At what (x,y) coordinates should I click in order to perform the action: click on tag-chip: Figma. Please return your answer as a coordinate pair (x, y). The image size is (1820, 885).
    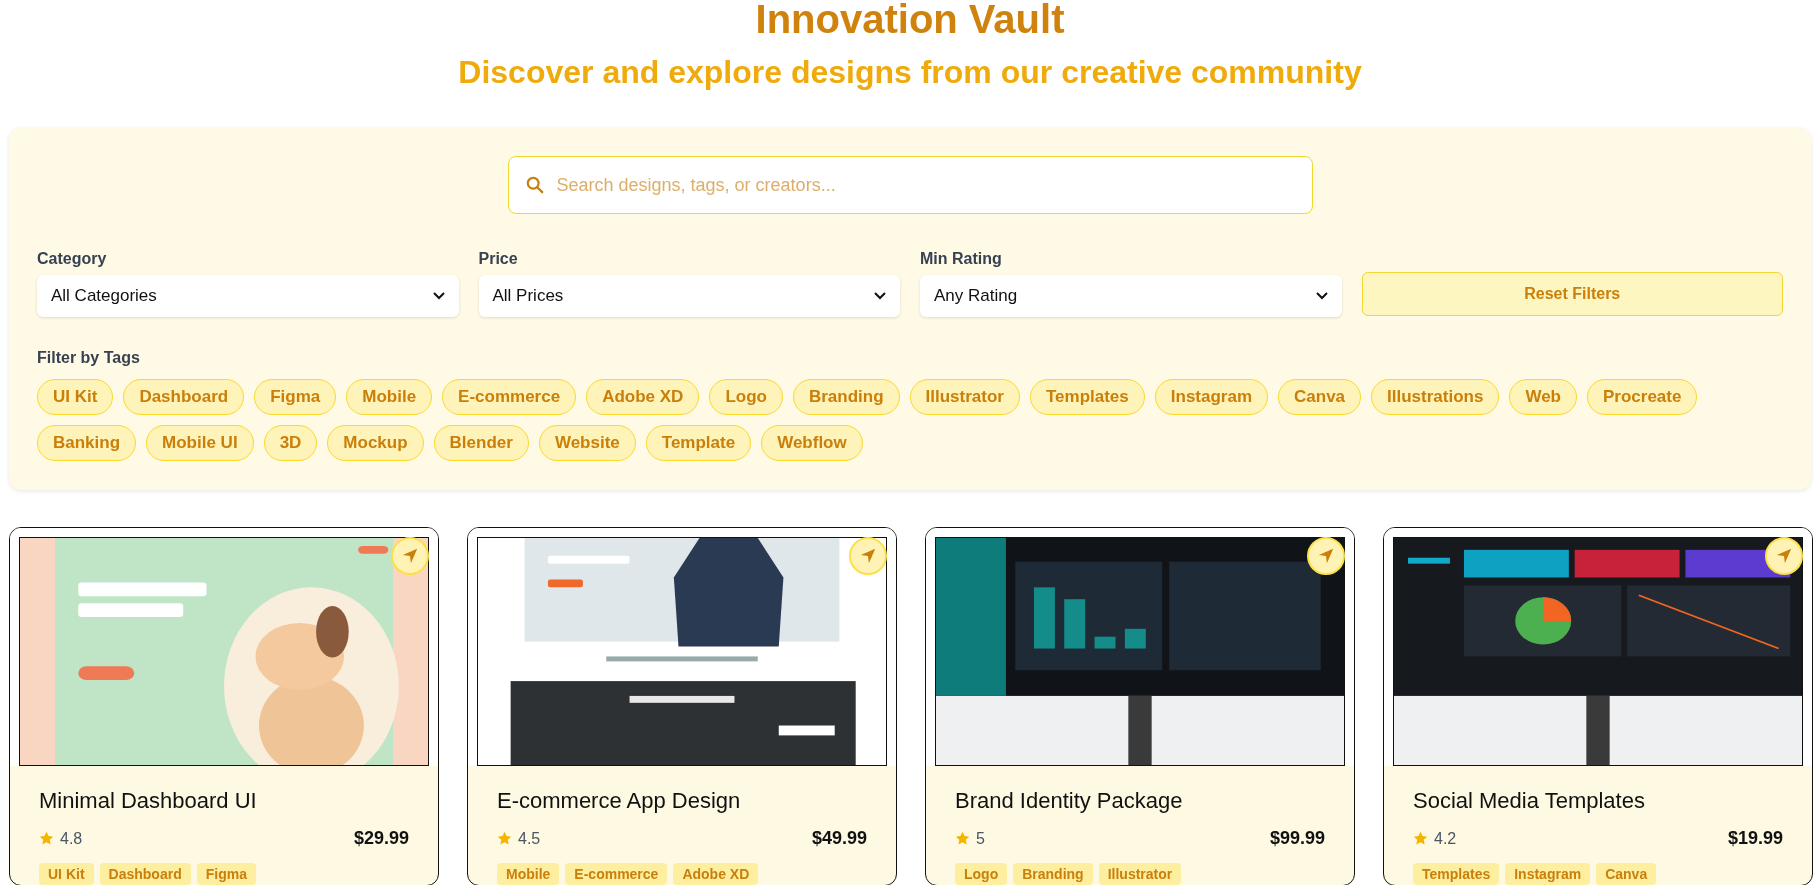
    Looking at the image, I should click on (295, 397).